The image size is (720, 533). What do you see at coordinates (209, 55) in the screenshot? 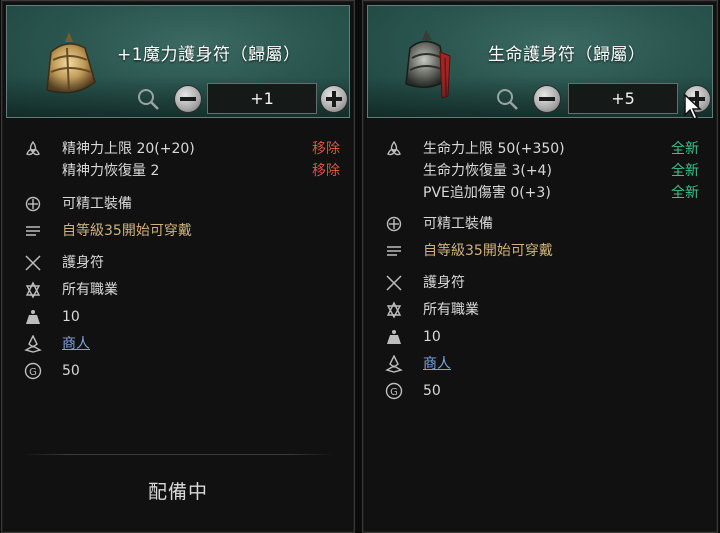
I see `item-name: +1魔力護身符（歸屬）` at bounding box center [209, 55].